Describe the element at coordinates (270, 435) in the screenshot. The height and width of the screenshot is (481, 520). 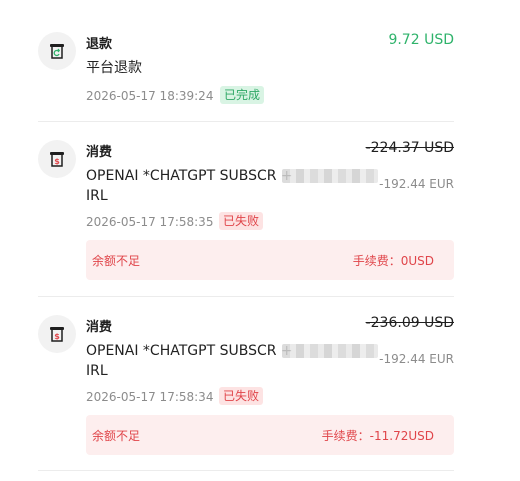
I see `error-box: 余额不足 手续费：-11.72USD` at that location.